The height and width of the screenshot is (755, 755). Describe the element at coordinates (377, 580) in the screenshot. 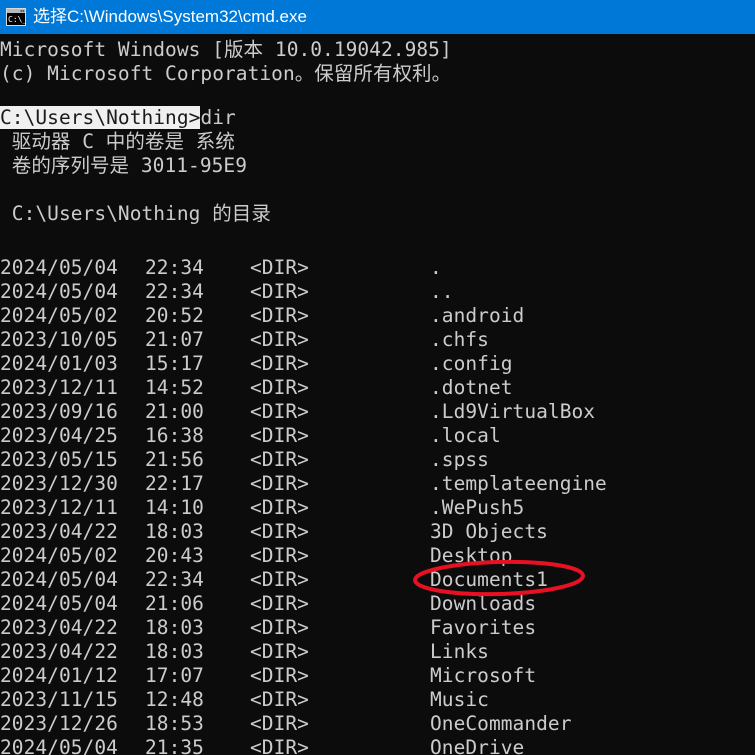

I see `directory-entry-row: 2024/05/04 22:34 <DIR> Documents1` at that location.